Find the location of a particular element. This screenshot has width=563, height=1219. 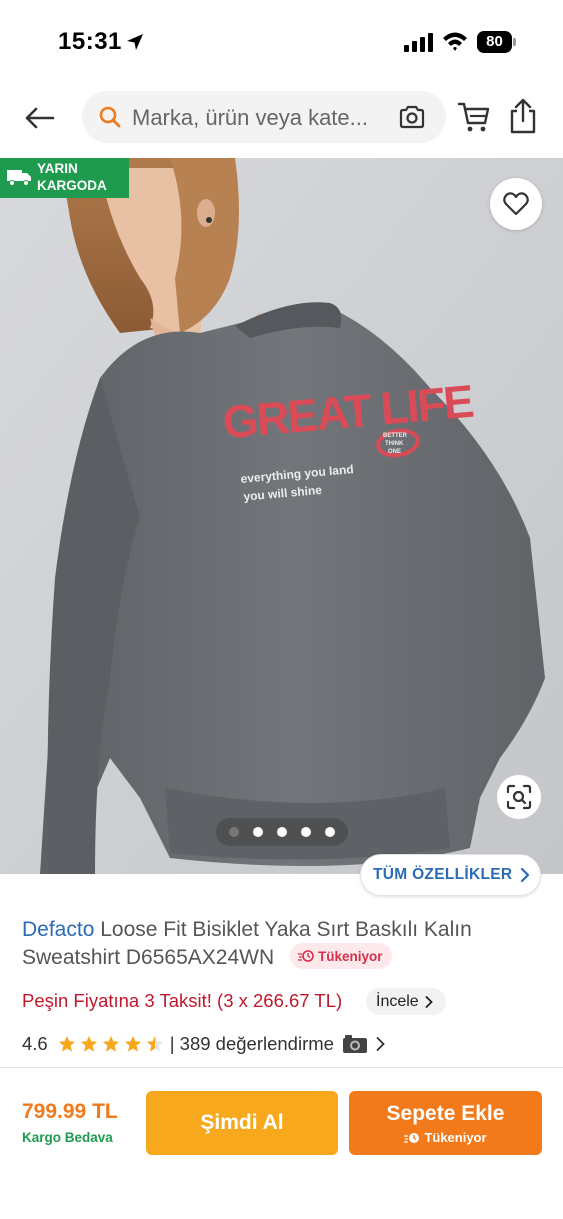

heart-icon is located at coordinates (516, 204).